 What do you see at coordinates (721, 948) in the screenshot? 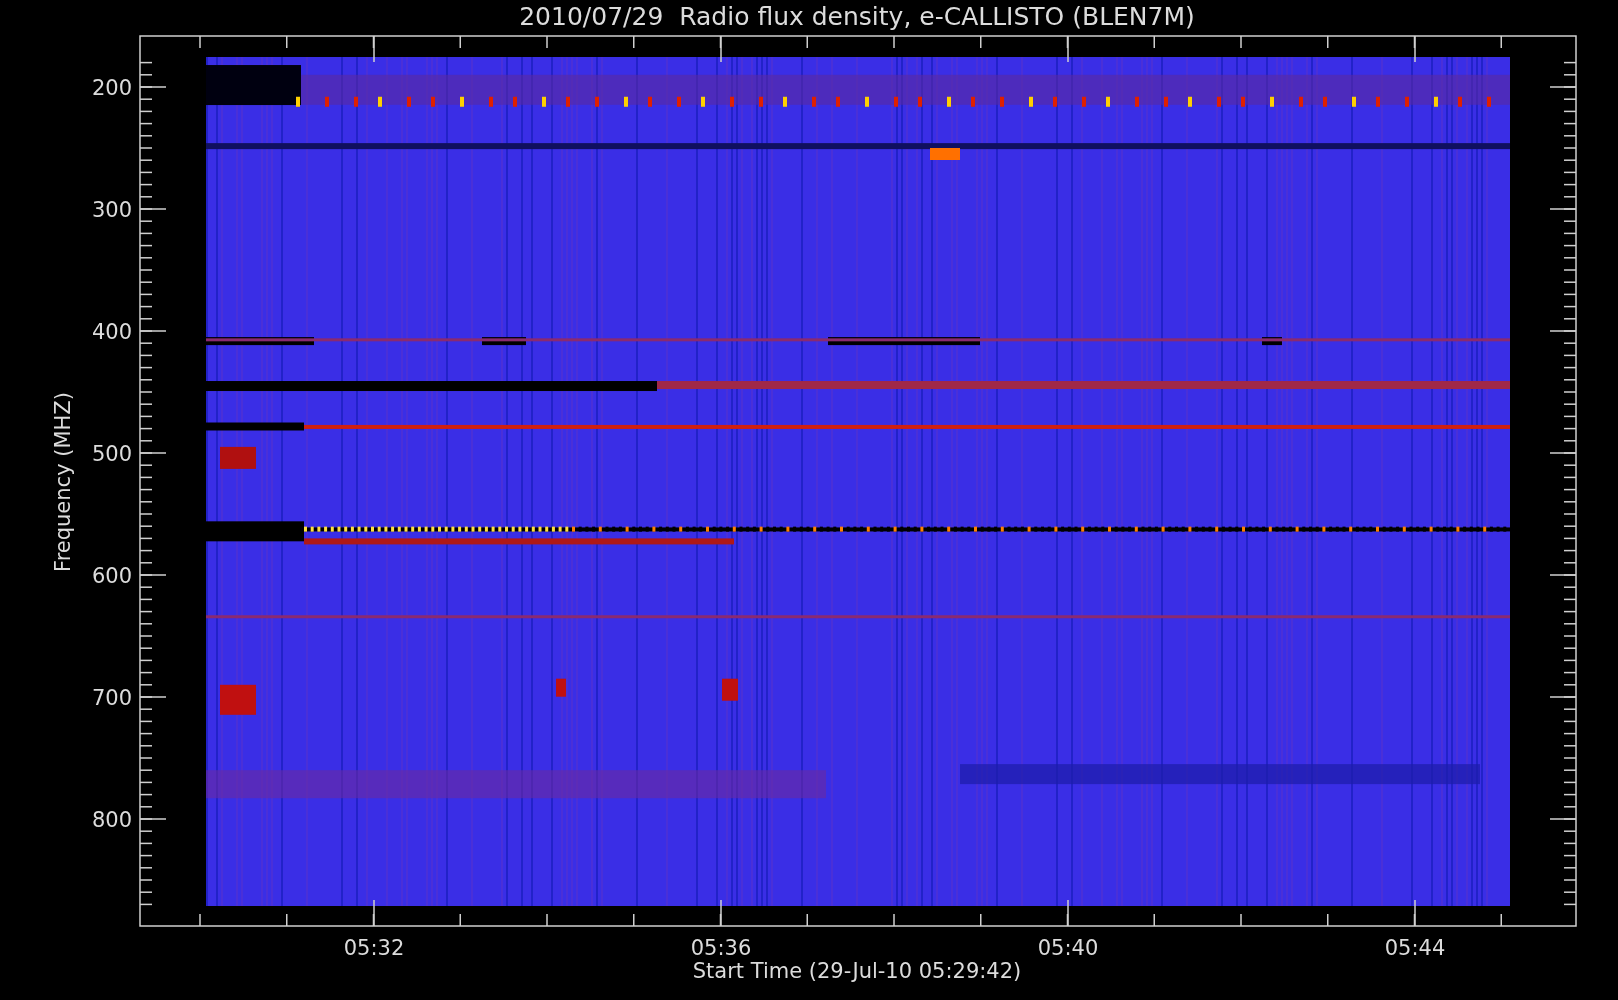
I see `x-tick-label: 05:36` at bounding box center [721, 948].